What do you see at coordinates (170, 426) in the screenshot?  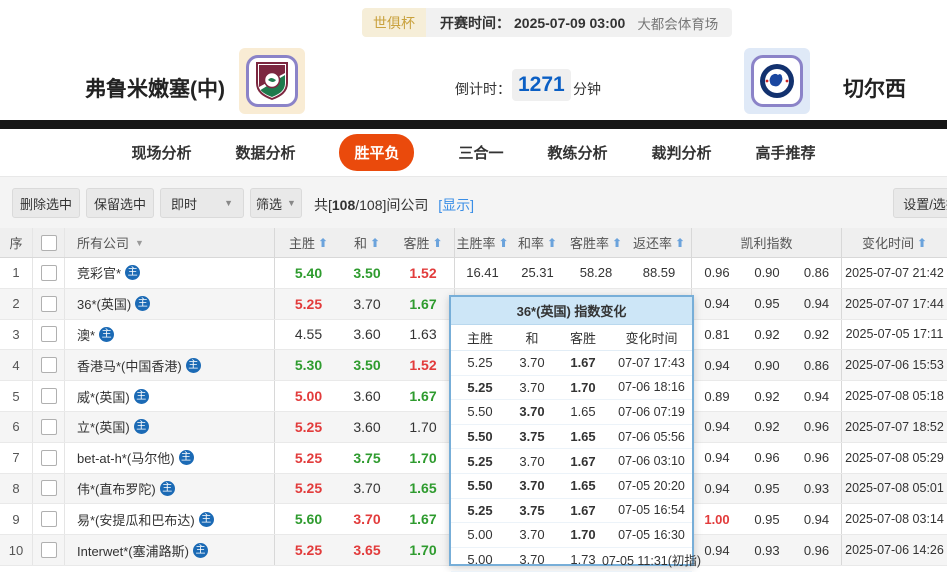 I see `company-cell: 立*(英国) 主` at bounding box center [170, 426].